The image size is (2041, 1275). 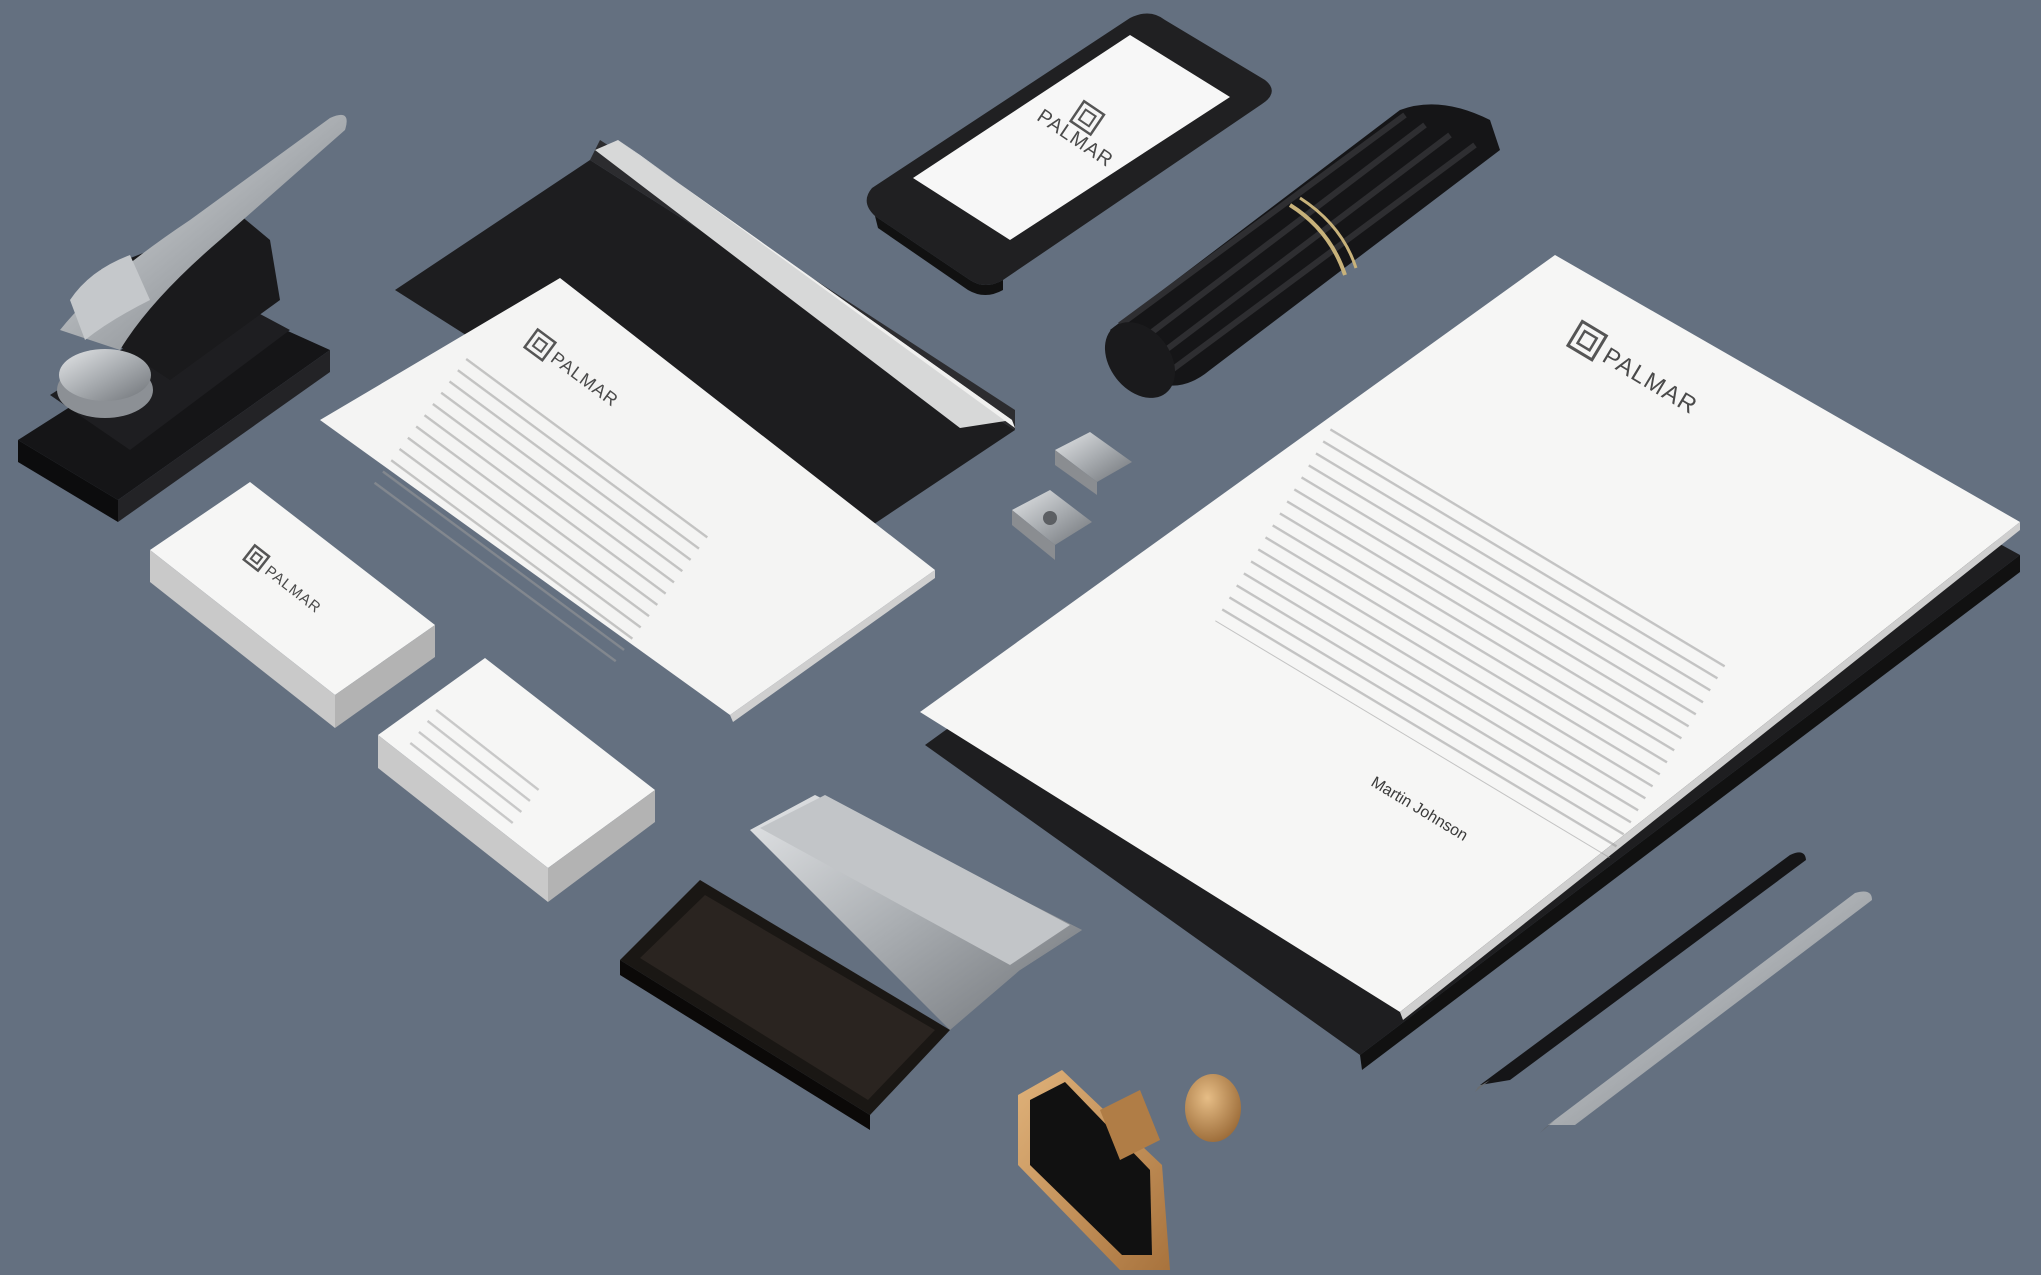 I want to click on ink-pad, so click(x=851, y=962).